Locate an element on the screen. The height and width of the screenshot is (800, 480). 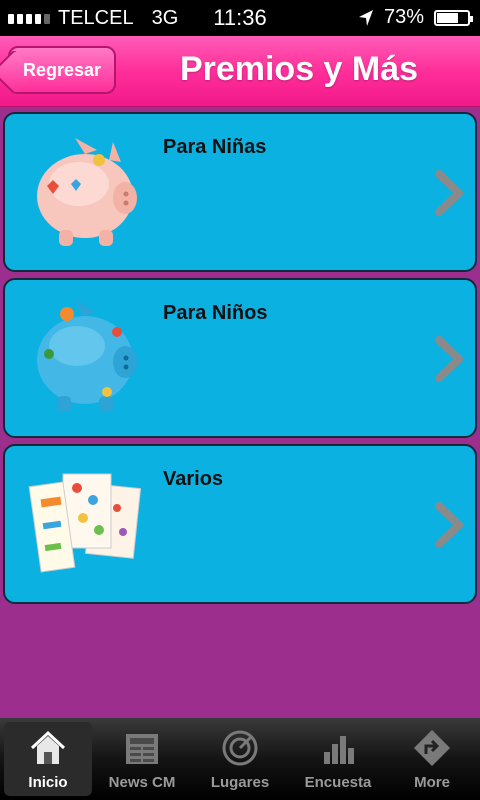
tab-label: More is located at coordinates (432, 782).